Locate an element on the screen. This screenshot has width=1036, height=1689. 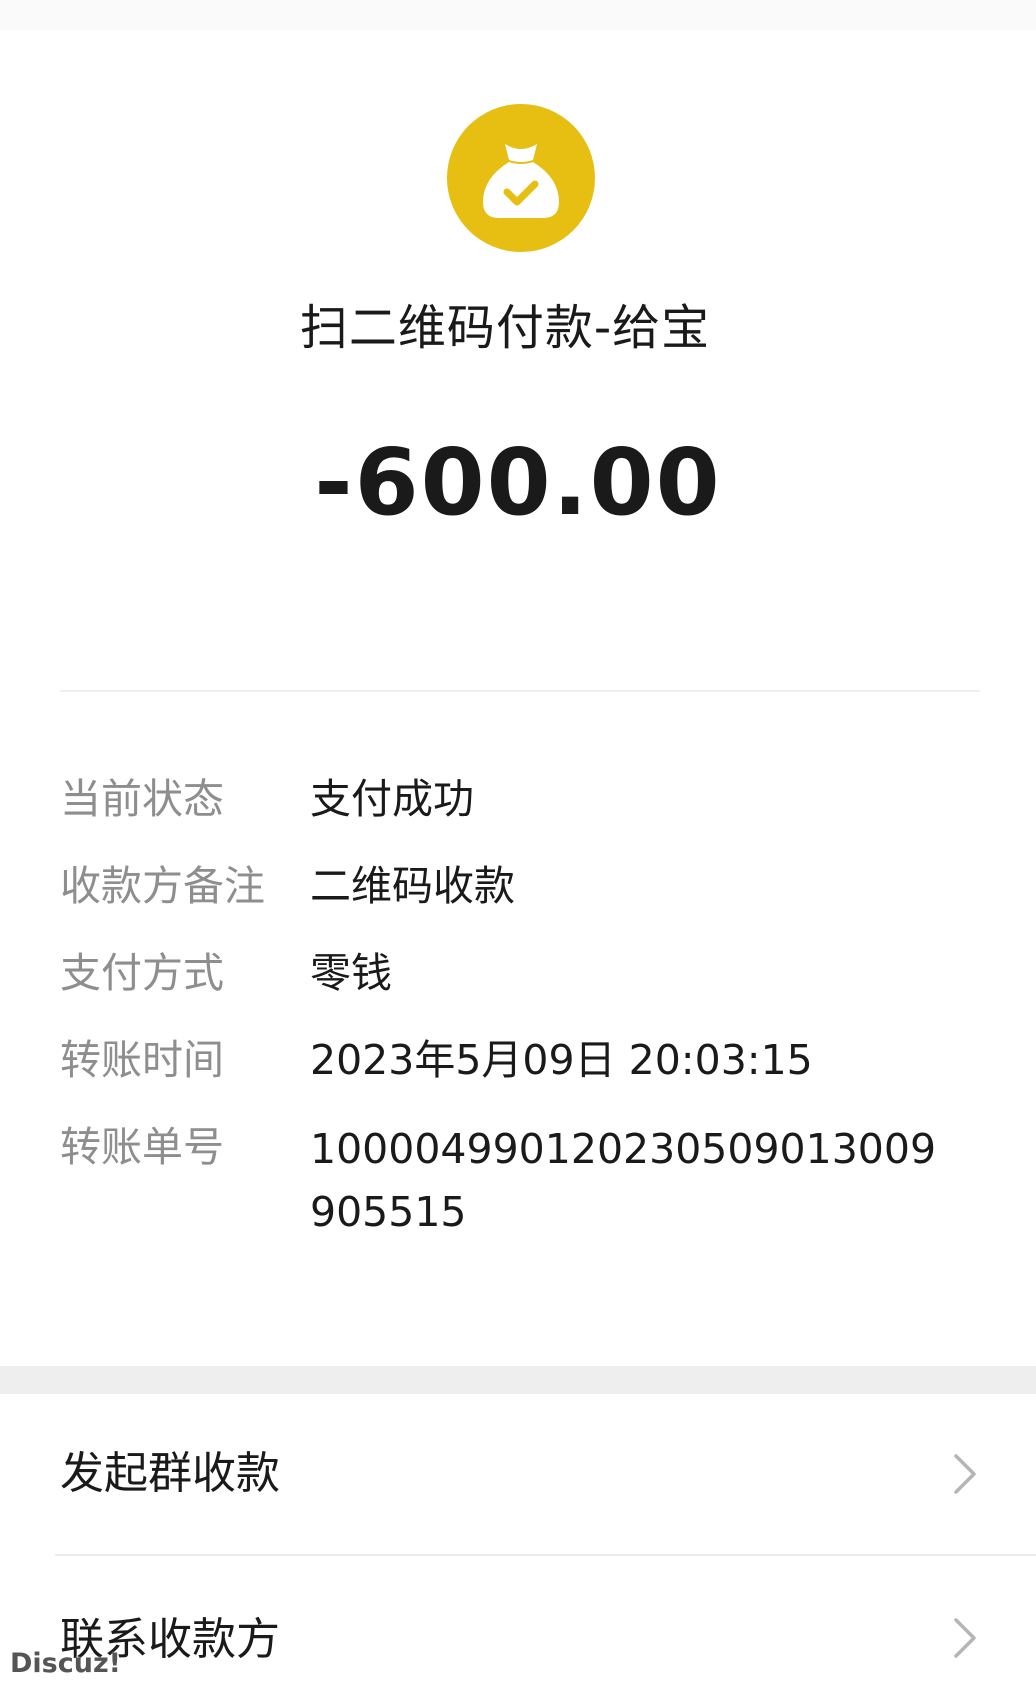
detail-row-transfer-number: 转账单号 100004990120230509013009905515 is located at coordinates (525, 1181).